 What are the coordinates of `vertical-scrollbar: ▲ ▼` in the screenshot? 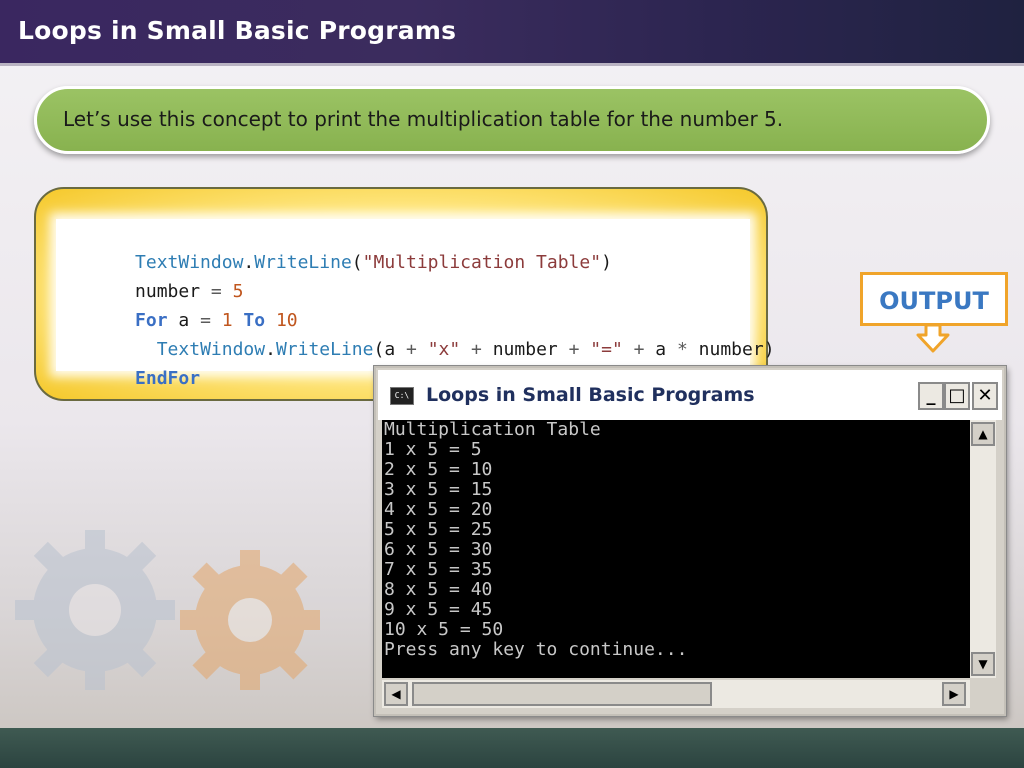 It's located at (983, 549).